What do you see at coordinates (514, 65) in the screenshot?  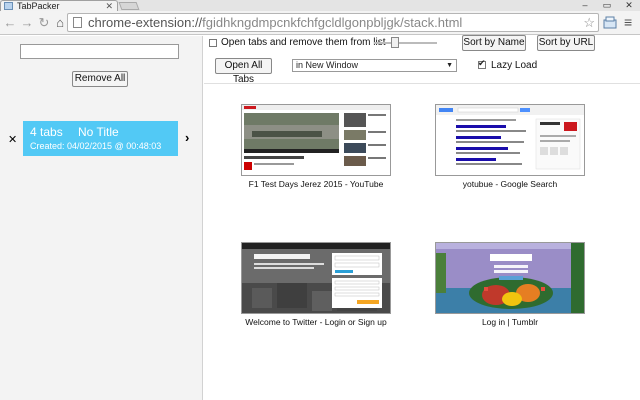 I see `lazy-load-label: Lazy Load` at bounding box center [514, 65].